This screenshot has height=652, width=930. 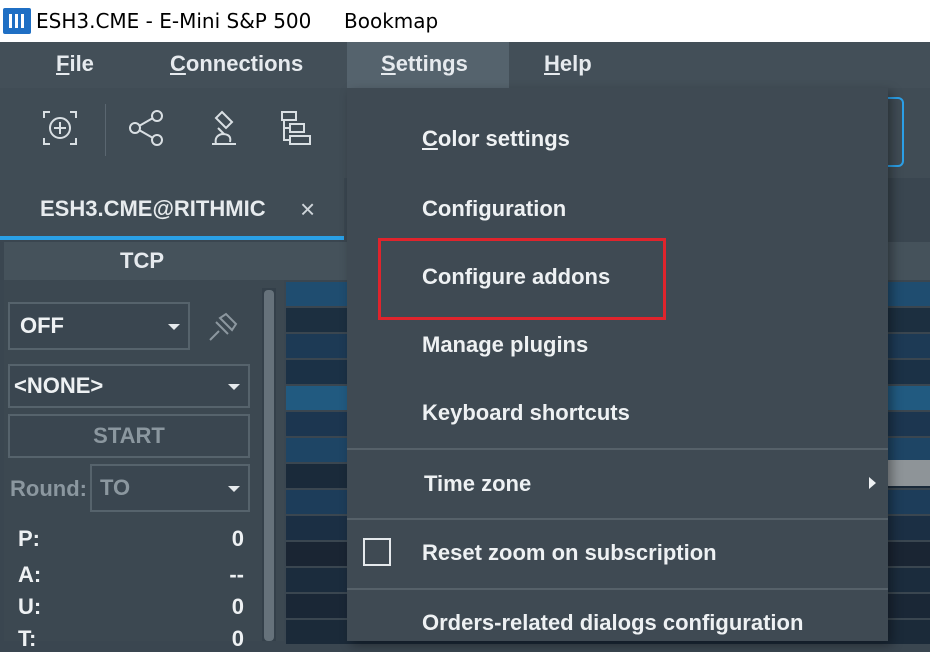 I want to click on menu-file: File, so click(x=75, y=65).